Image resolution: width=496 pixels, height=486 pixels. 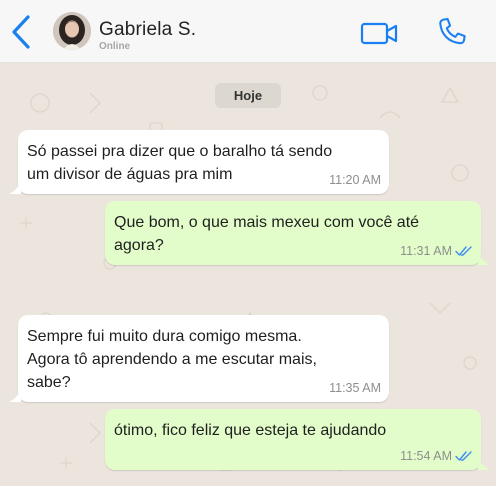 I want to click on video-camera-icon, so click(x=379, y=33).